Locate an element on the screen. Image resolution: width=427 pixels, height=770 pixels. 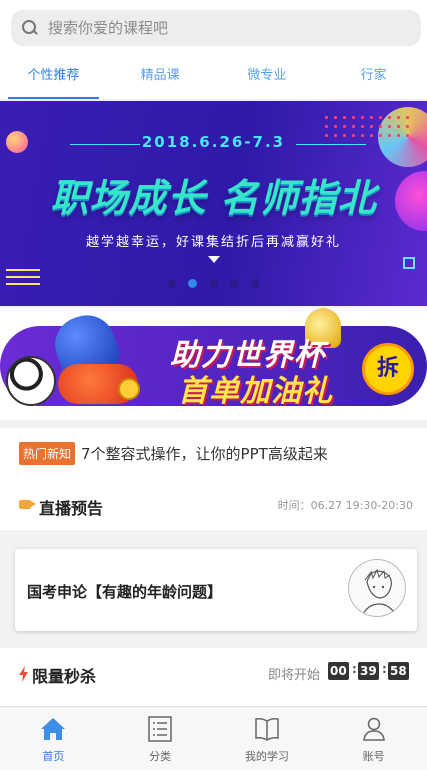
live-label: 直播预告 is located at coordinates (71, 508).